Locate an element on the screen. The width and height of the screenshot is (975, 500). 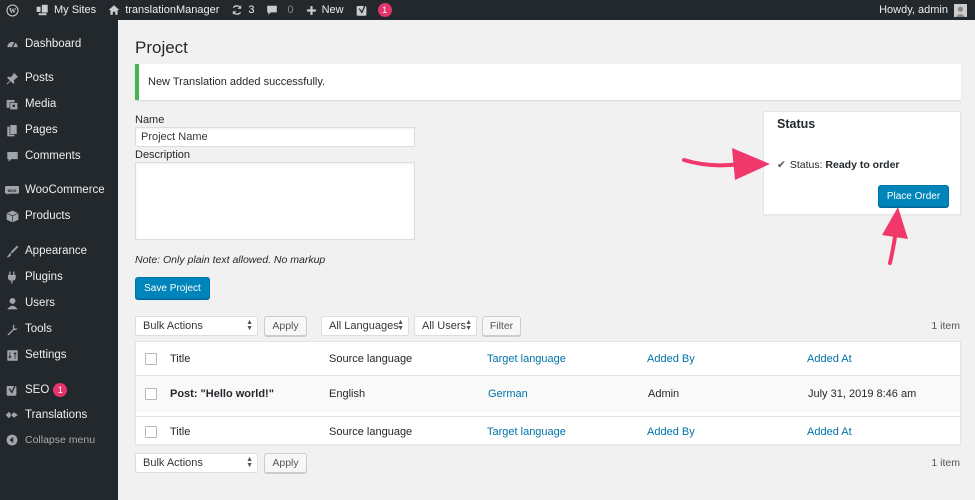
row-source-language: English is located at coordinates (347, 394).